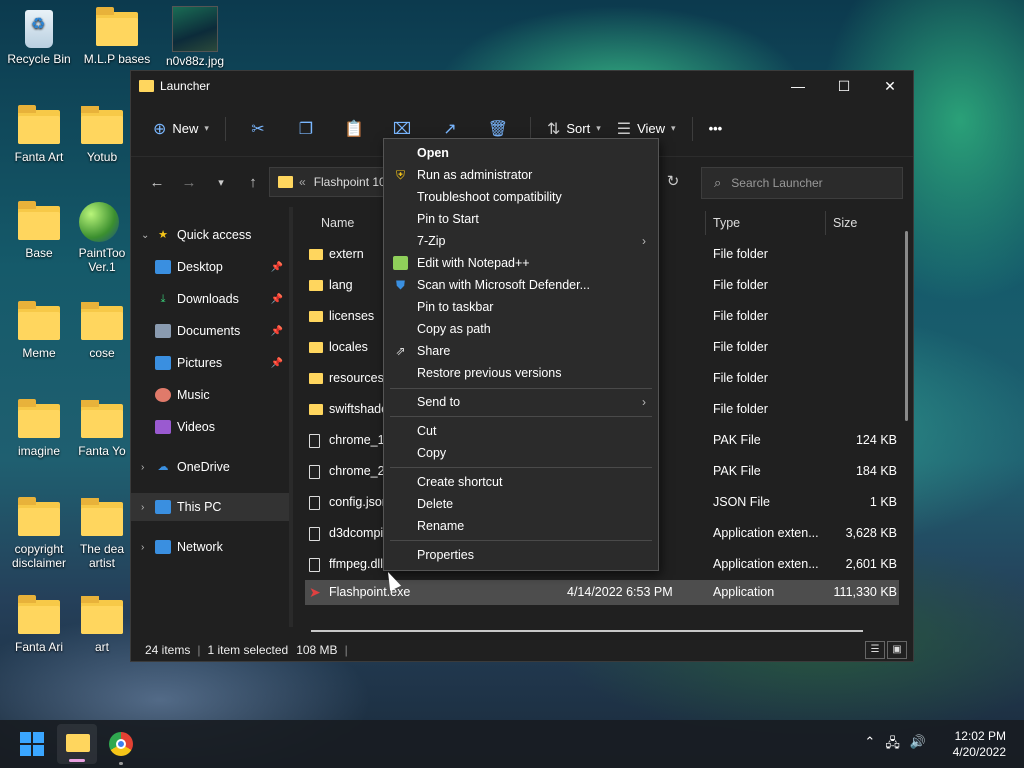 The image size is (1024, 768). What do you see at coordinates (521, 219) in the screenshot?
I see `menu-item-pin-to-start: Pin to Start` at bounding box center [521, 219].